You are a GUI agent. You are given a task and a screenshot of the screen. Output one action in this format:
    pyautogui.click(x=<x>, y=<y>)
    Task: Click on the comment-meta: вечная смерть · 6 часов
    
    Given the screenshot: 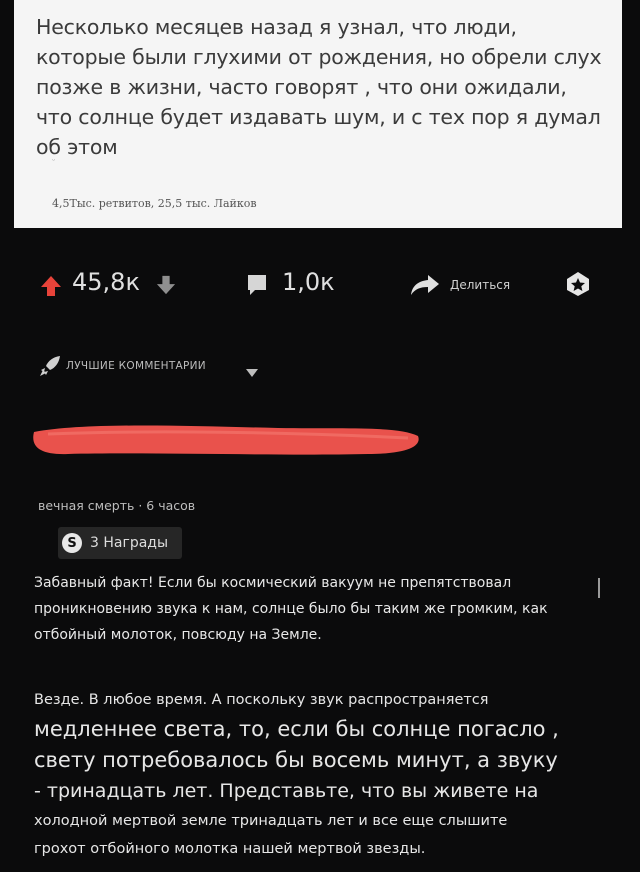 What is the action you would take?
    pyautogui.click(x=117, y=505)
    